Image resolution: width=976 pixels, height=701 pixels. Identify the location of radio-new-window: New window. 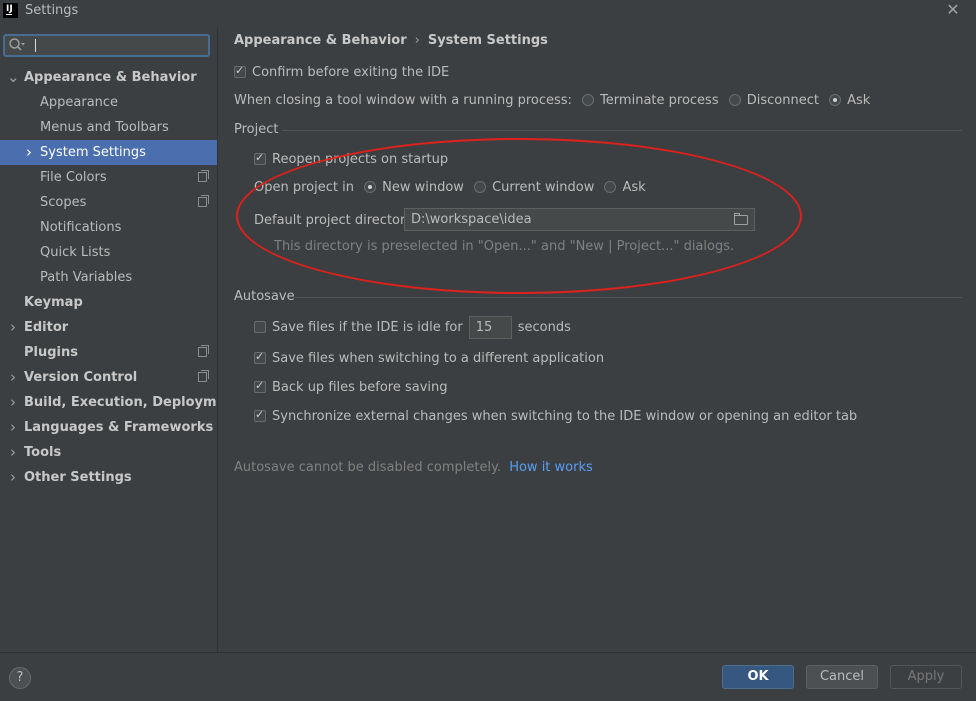
(411, 187).